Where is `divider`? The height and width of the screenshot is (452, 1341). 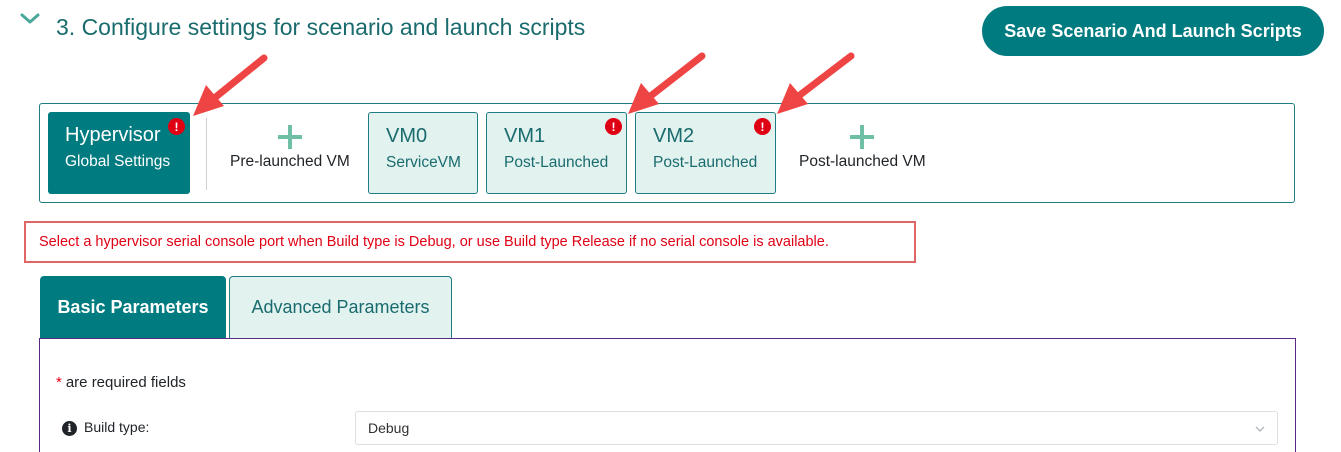 divider is located at coordinates (206, 154).